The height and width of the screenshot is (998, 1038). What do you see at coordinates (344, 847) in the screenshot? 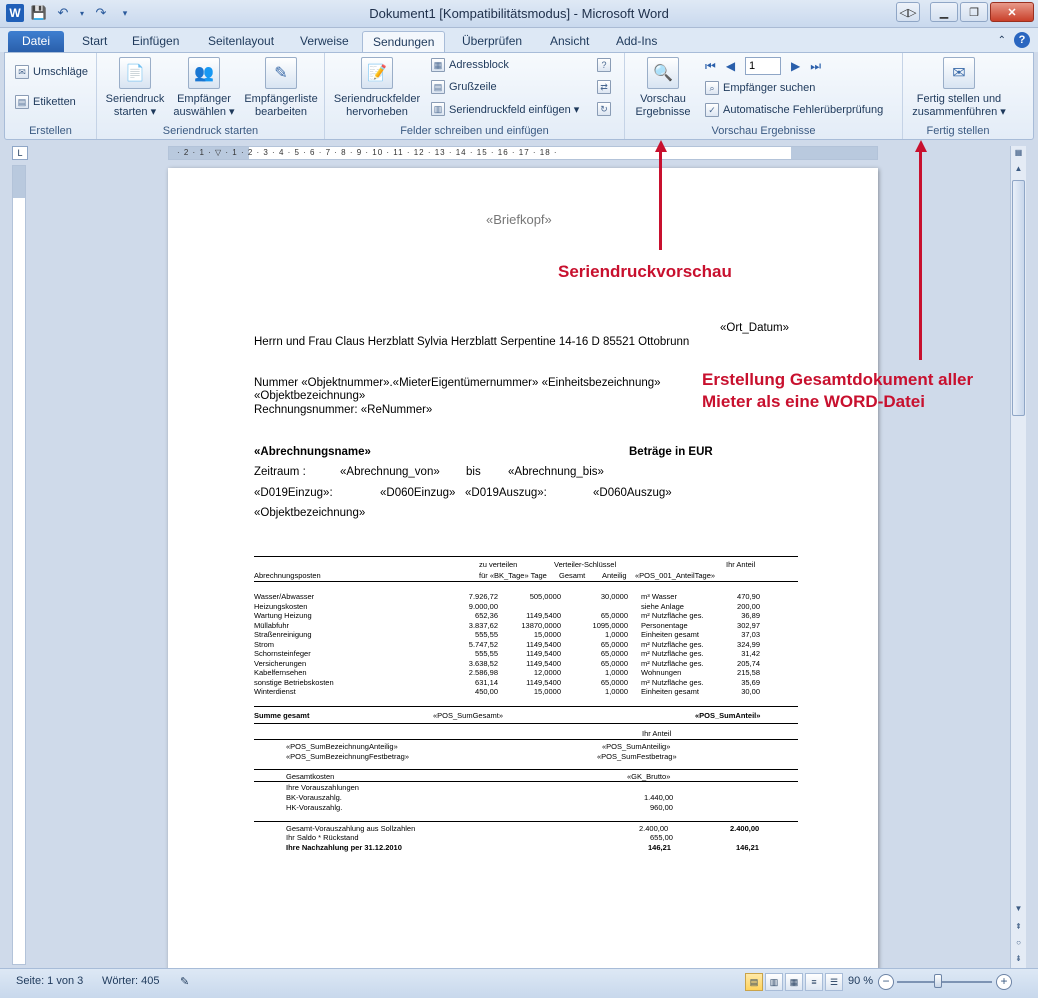
I see `nachzahlung-label: Ihre Nachzahlung per 31.12.2010` at bounding box center [344, 847].